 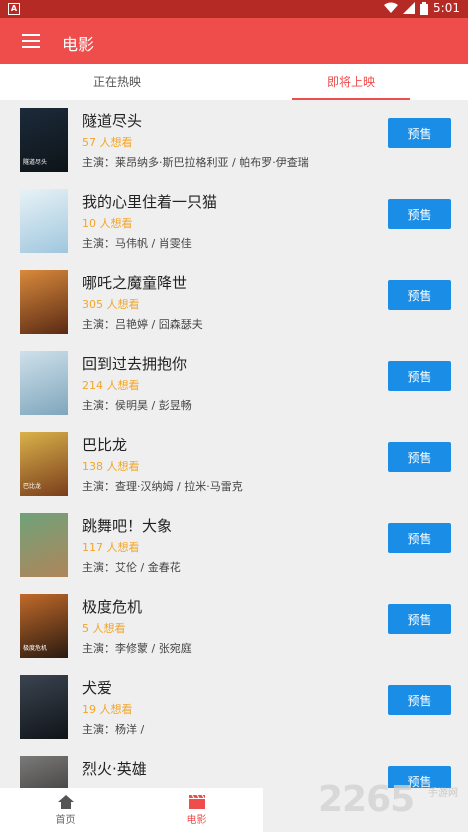 I want to click on movie-title: 烈火·英雄, so click(x=114, y=769).